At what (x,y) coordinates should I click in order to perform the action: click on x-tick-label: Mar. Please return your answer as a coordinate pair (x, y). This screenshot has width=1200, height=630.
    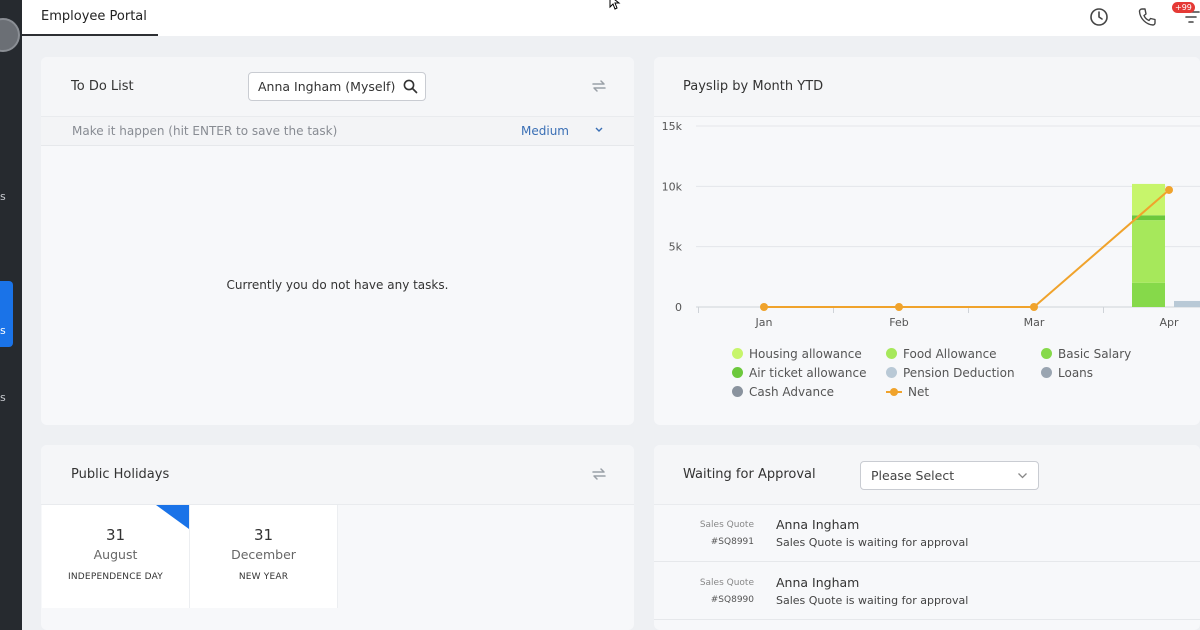
    Looking at the image, I should click on (1034, 322).